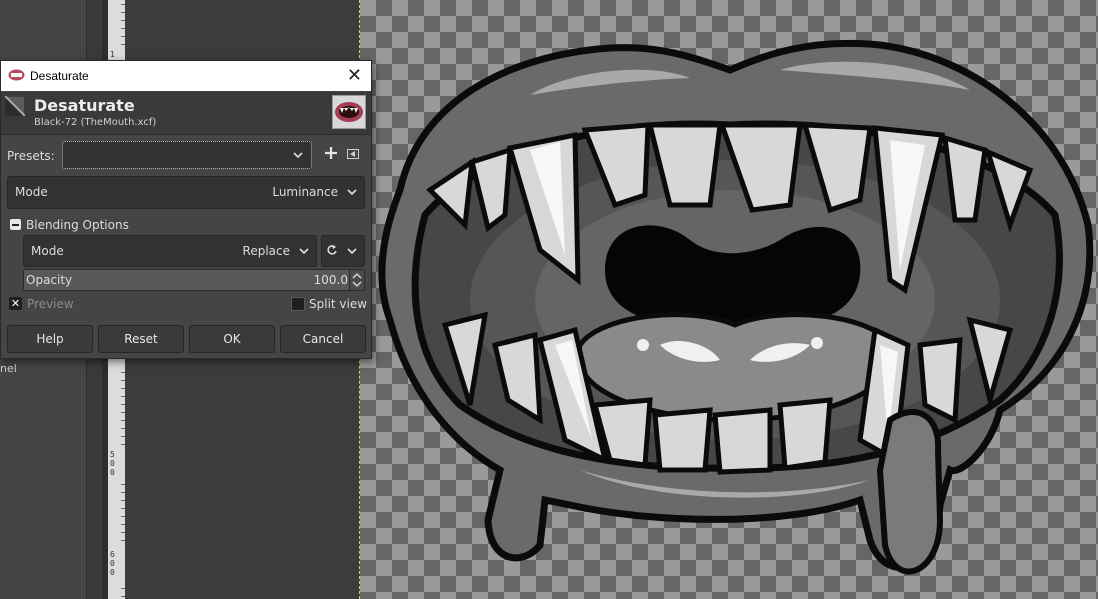  What do you see at coordinates (50, 304) in the screenshot?
I see `preview-label: Preview` at bounding box center [50, 304].